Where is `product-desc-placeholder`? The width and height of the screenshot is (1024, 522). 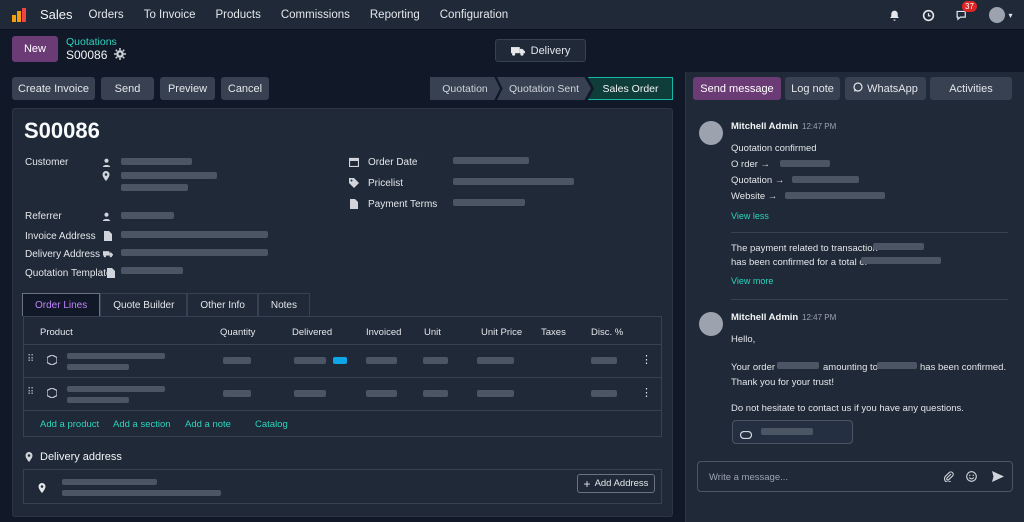
product-desc-placeholder is located at coordinates (98, 367).